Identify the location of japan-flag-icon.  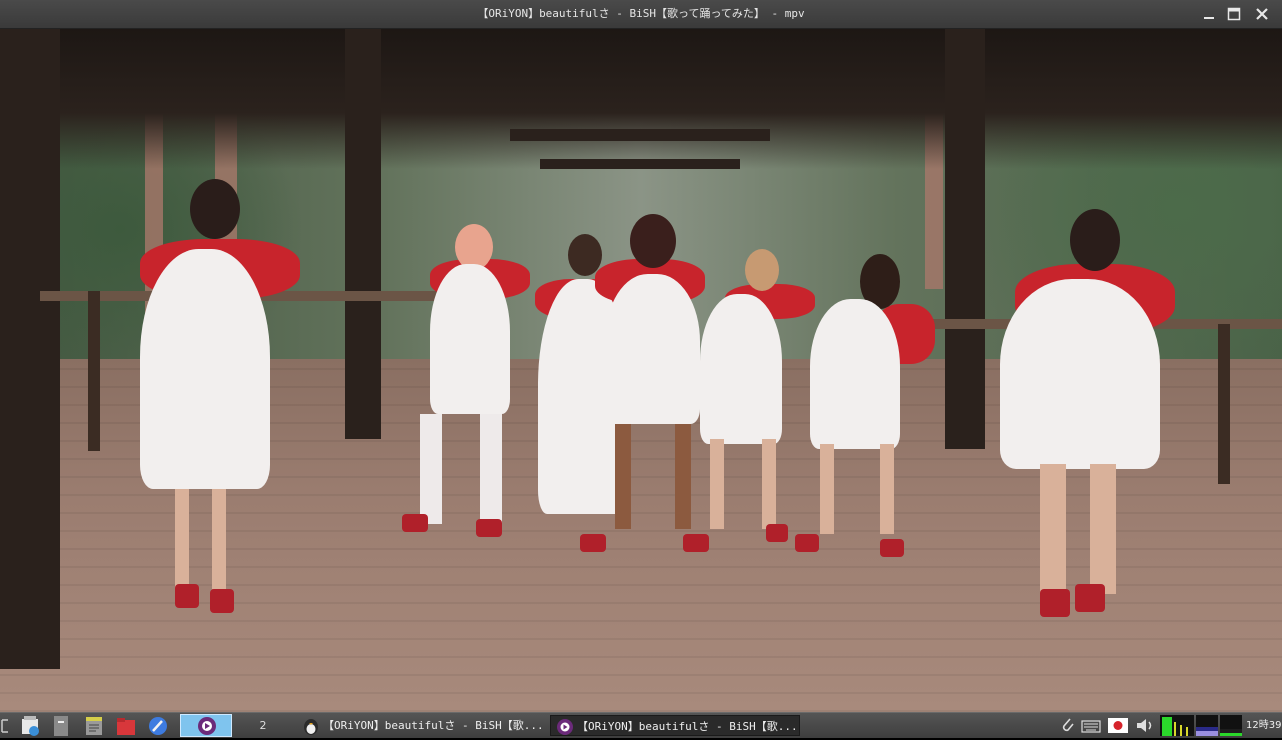
(1118, 725).